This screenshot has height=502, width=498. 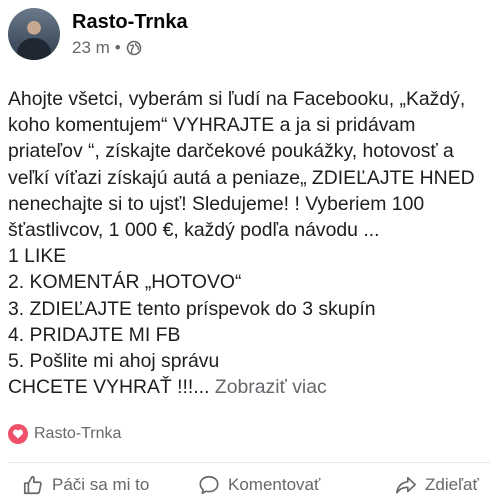 What do you see at coordinates (94, 334) in the screenshot?
I see `post-line: 4. PRIDAJTE MI FB` at bounding box center [94, 334].